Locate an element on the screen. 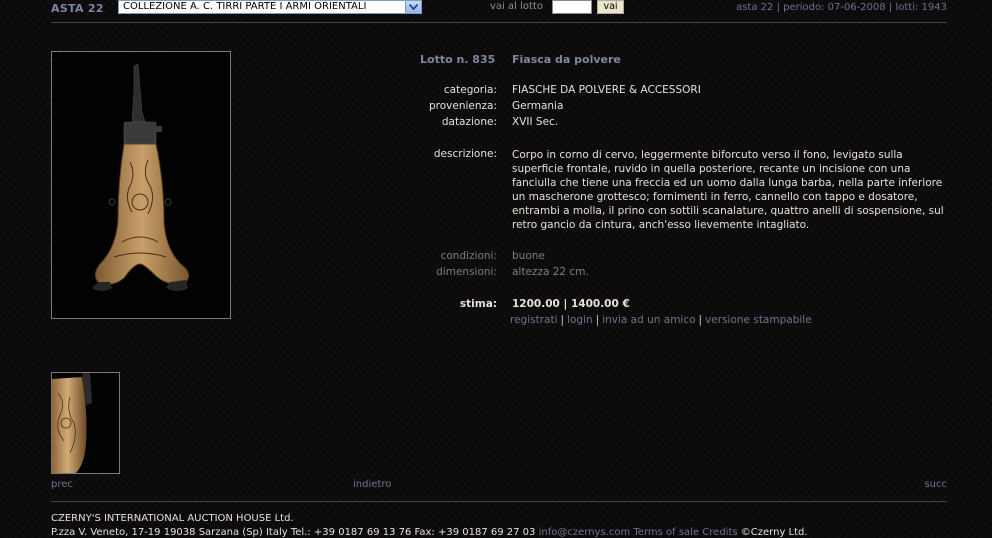 The width and height of the screenshot is (992, 538). back-link: indietro is located at coordinates (372, 484).